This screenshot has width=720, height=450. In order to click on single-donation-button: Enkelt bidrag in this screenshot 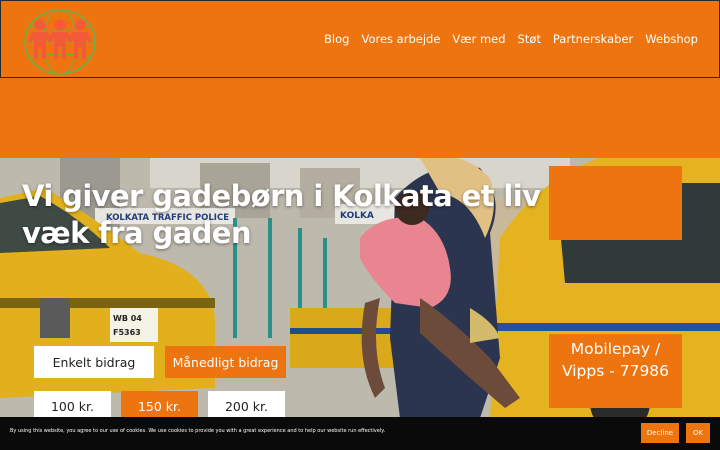, I will do `click(94, 362)`.